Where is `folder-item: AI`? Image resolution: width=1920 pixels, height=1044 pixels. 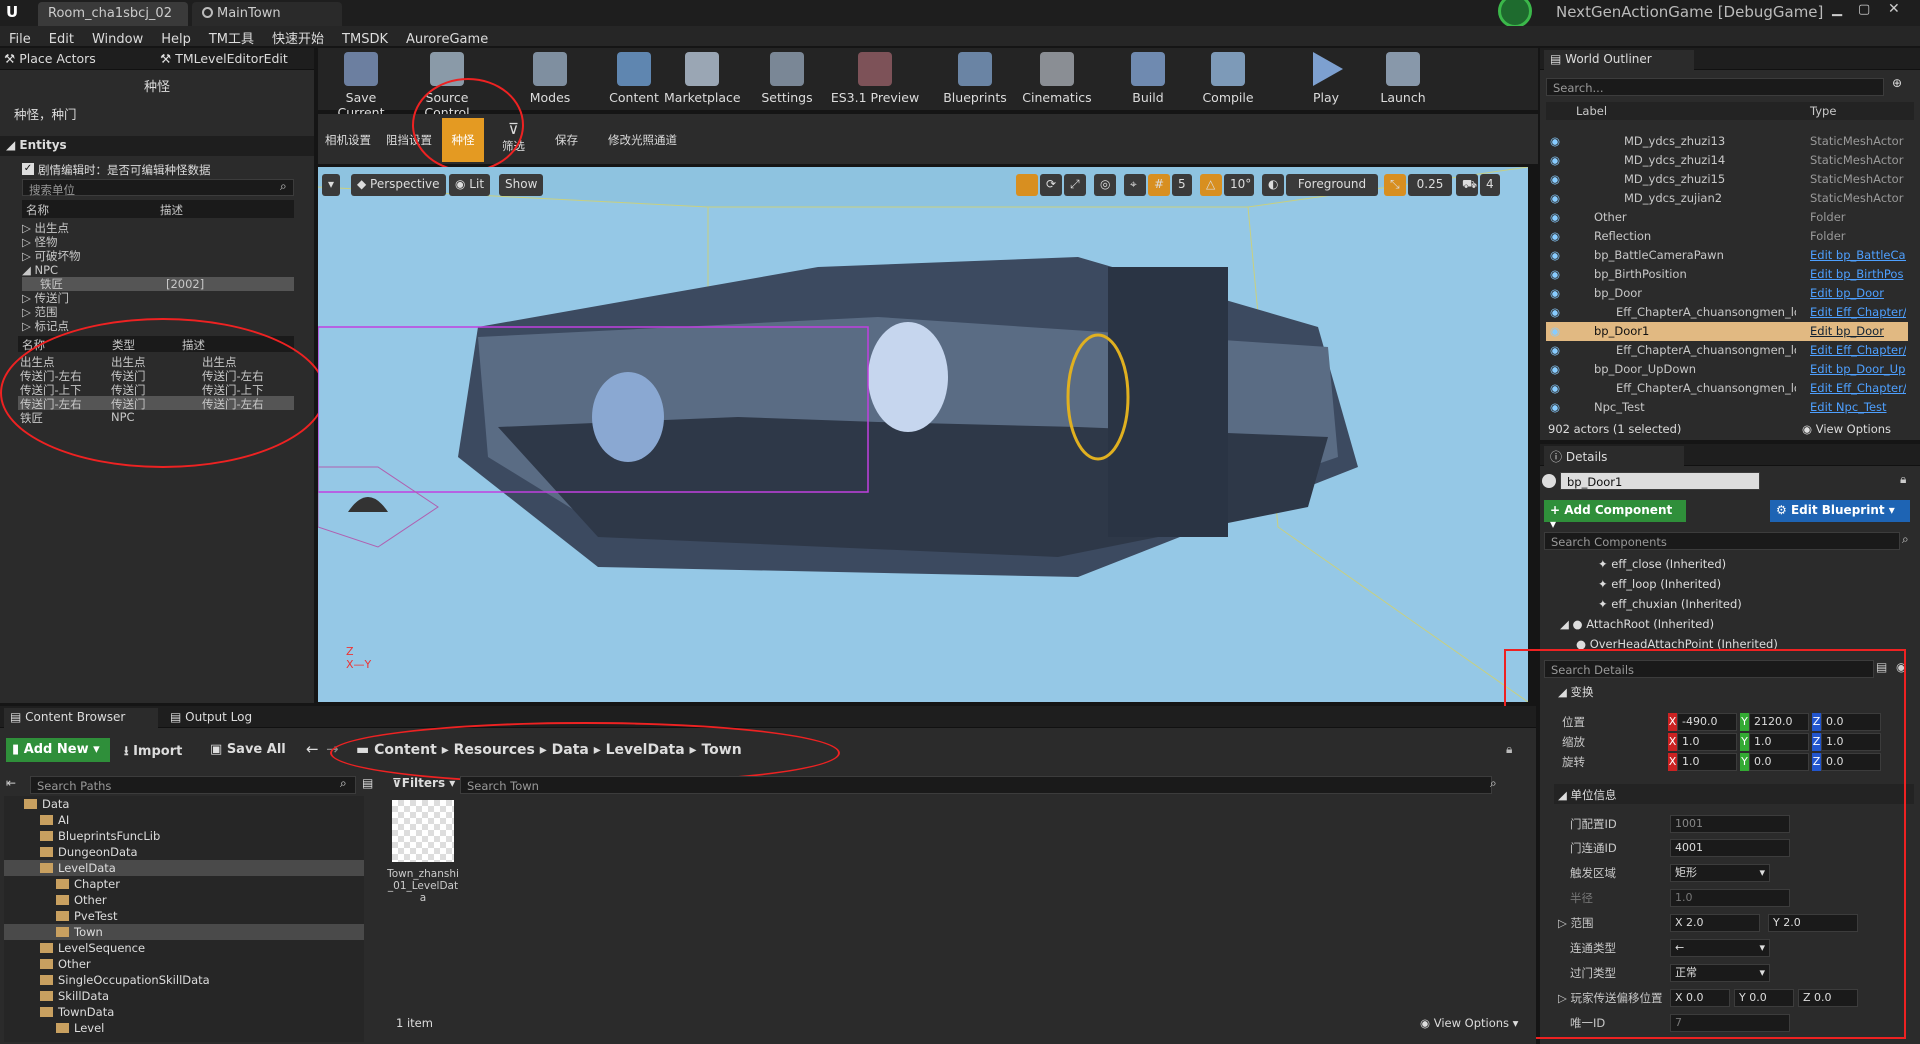 folder-item: AI is located at coordinates (184, 820).